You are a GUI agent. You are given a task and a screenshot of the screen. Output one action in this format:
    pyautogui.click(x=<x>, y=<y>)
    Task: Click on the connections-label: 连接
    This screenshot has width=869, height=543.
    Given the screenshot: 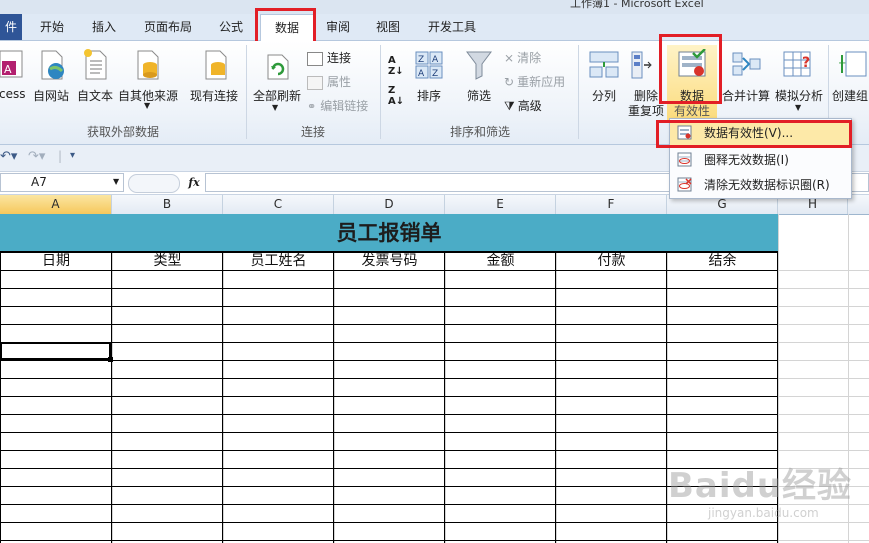 What is the action you would take?
    pyautogui.click(x=339, y=58)
    